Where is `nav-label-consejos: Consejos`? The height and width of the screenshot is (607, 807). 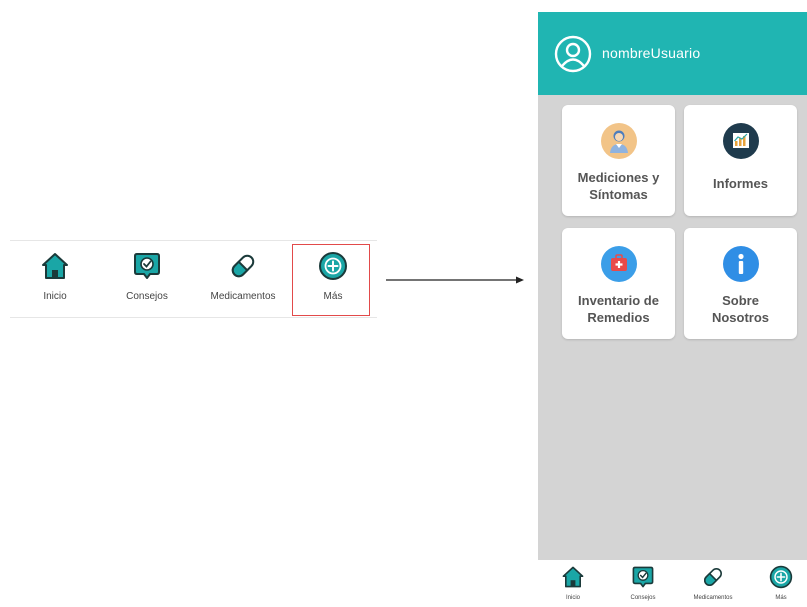 nav-label-consejos: Consejos is located at coordinates (147, 296).